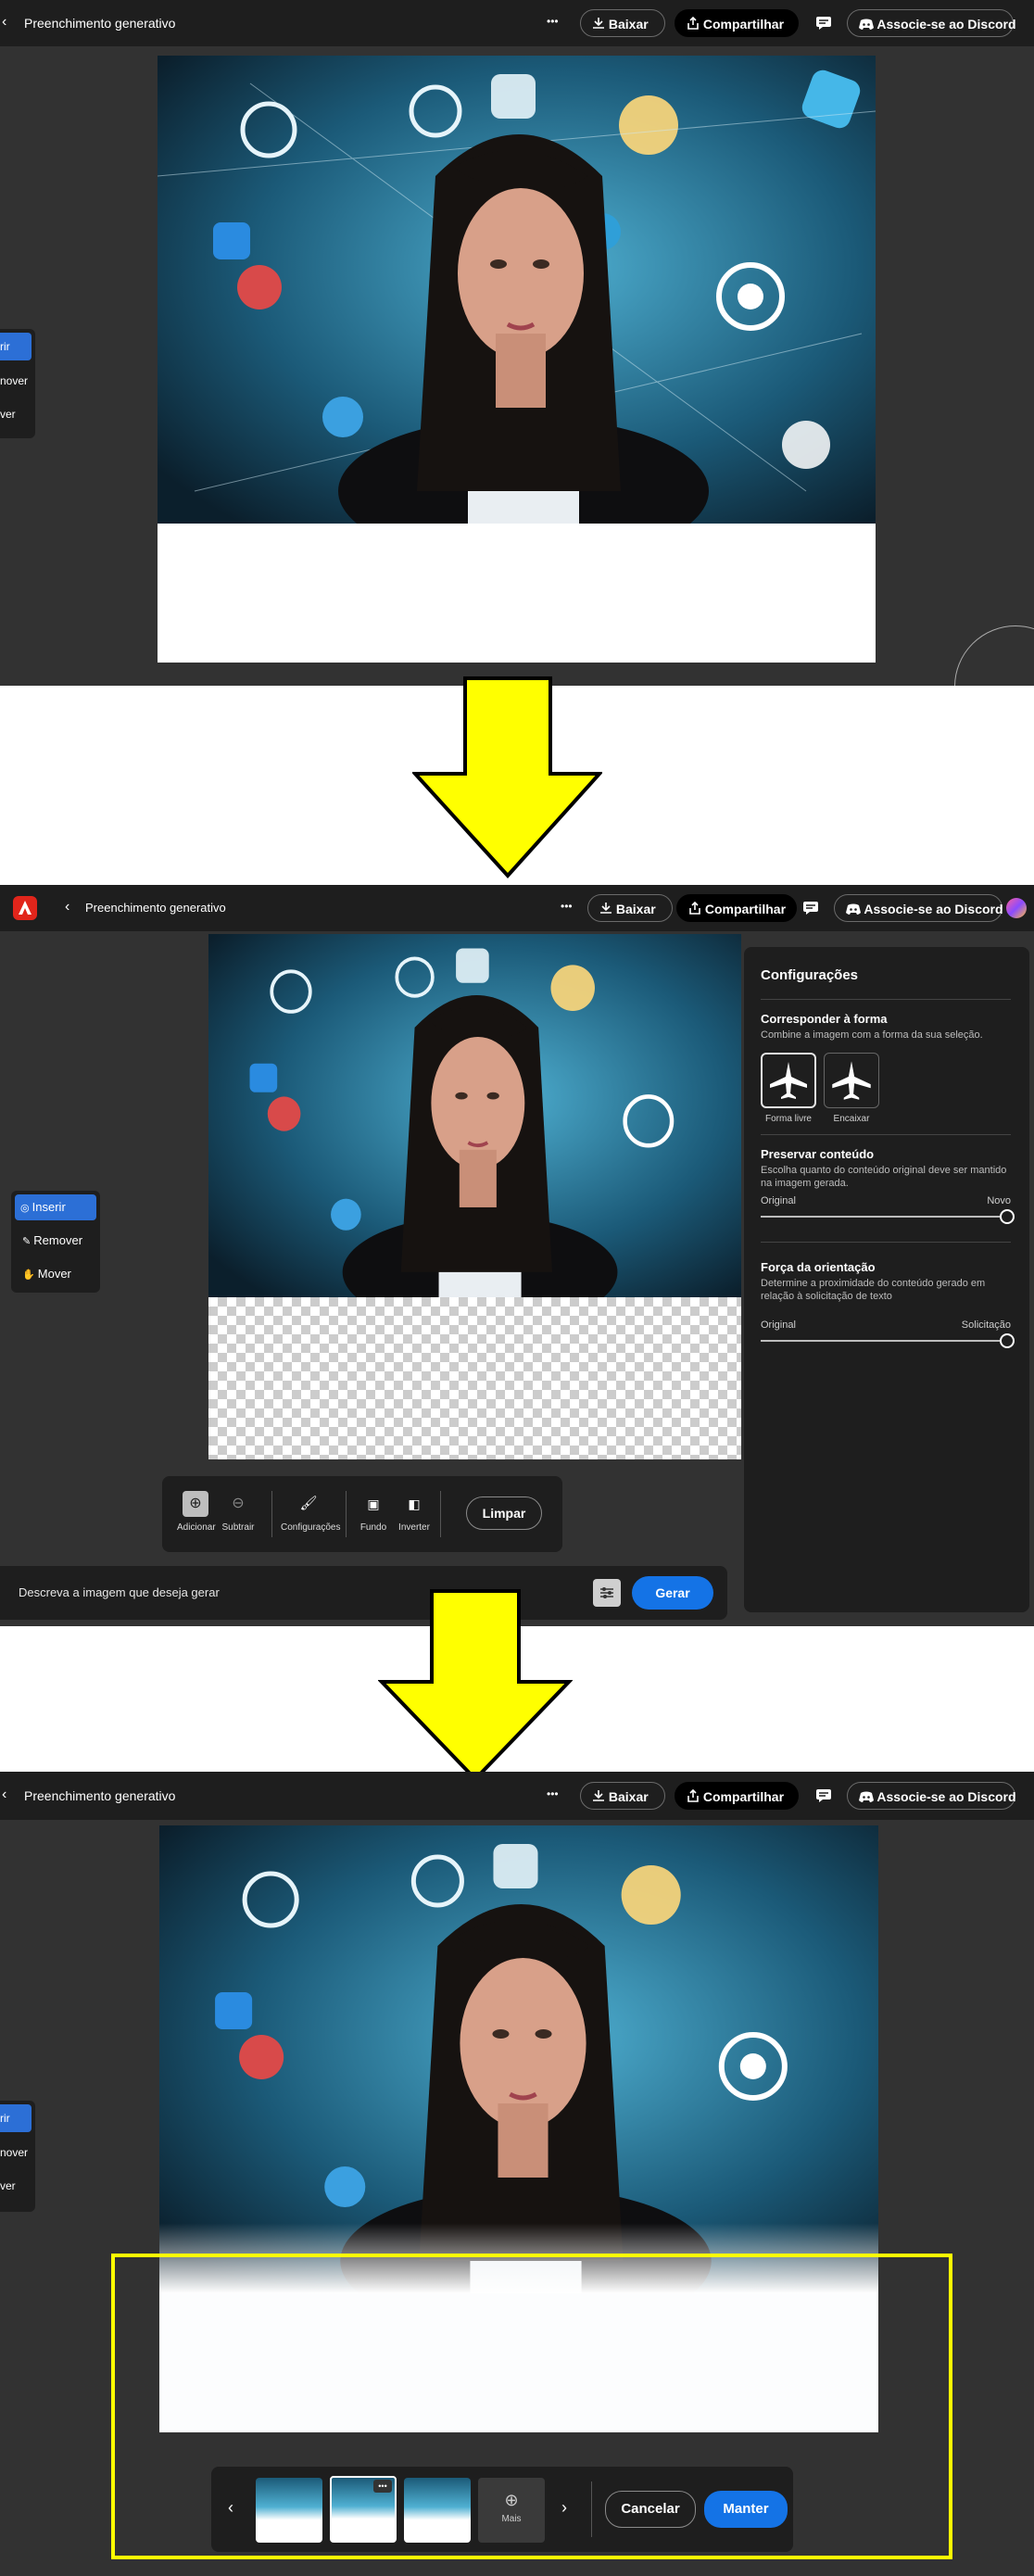  Describe the element at coordinates (475, 1378) in the screenshot. I see `transparent-area` at that location.